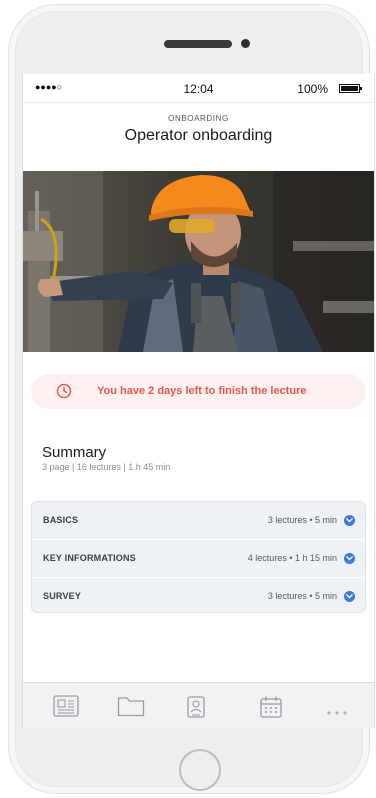  I want to click on section-name: KEY INFORMATIONS, so click(89, 558).